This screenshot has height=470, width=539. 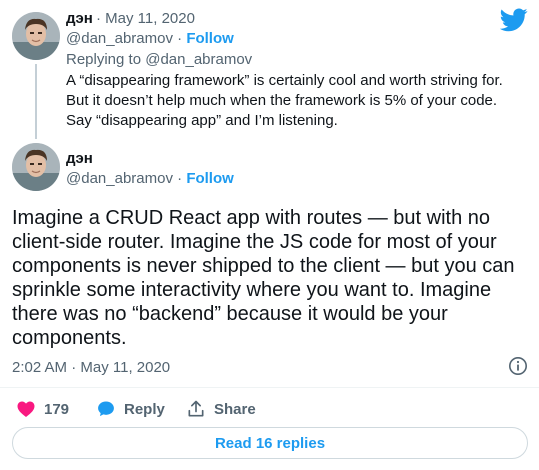 What do you see at coordinates (150, 18) in the screenshot?
I see `tweet-date: May 11, 2020` at bounding box center [150, 18].